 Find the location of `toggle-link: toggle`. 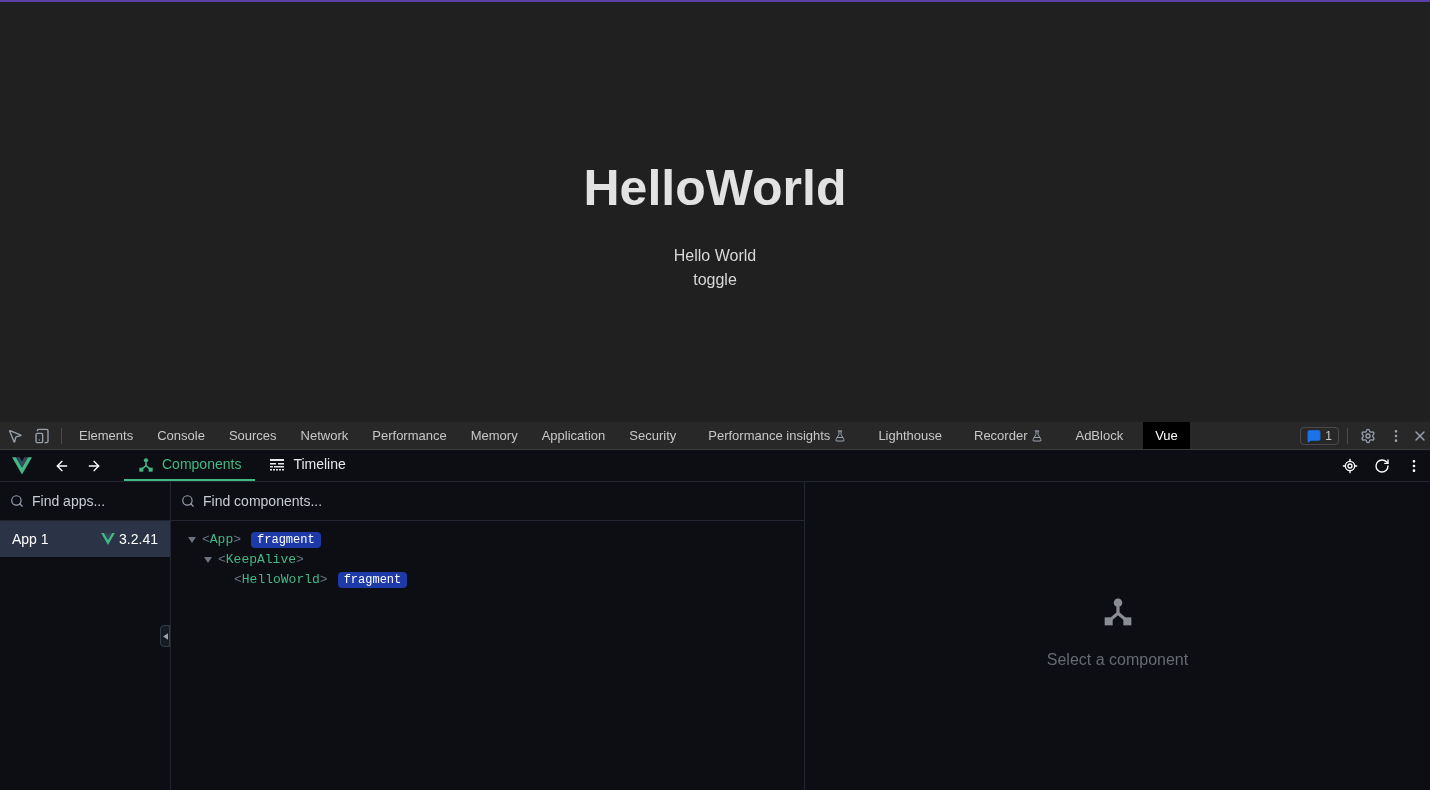

toggle-link: toggle is located at coordinates (715, 280).